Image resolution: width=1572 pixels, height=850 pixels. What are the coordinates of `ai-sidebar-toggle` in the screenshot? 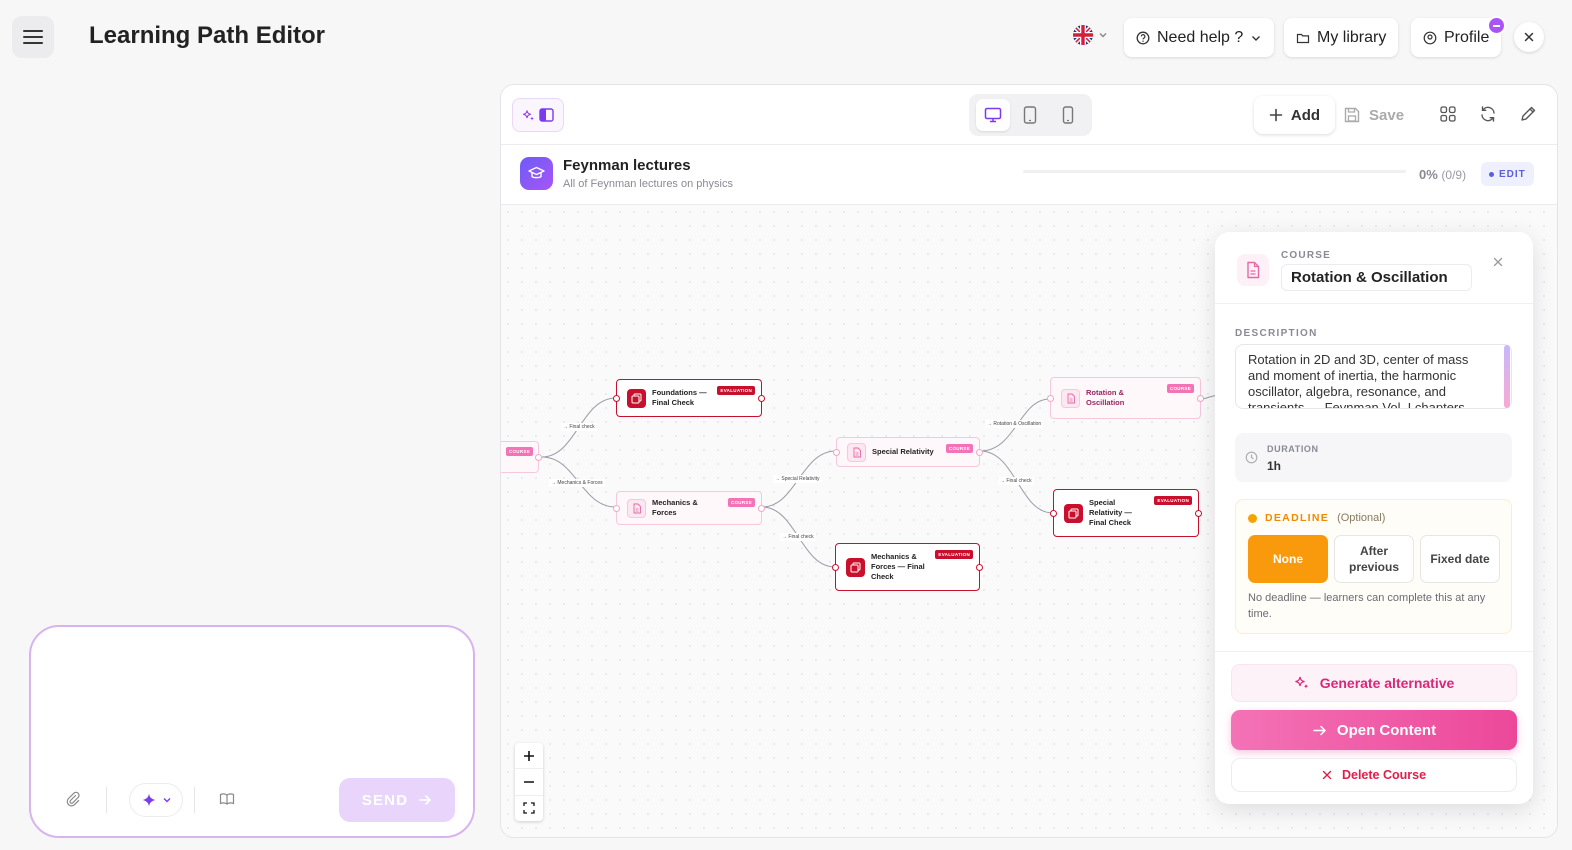 It's located at (538, 115).